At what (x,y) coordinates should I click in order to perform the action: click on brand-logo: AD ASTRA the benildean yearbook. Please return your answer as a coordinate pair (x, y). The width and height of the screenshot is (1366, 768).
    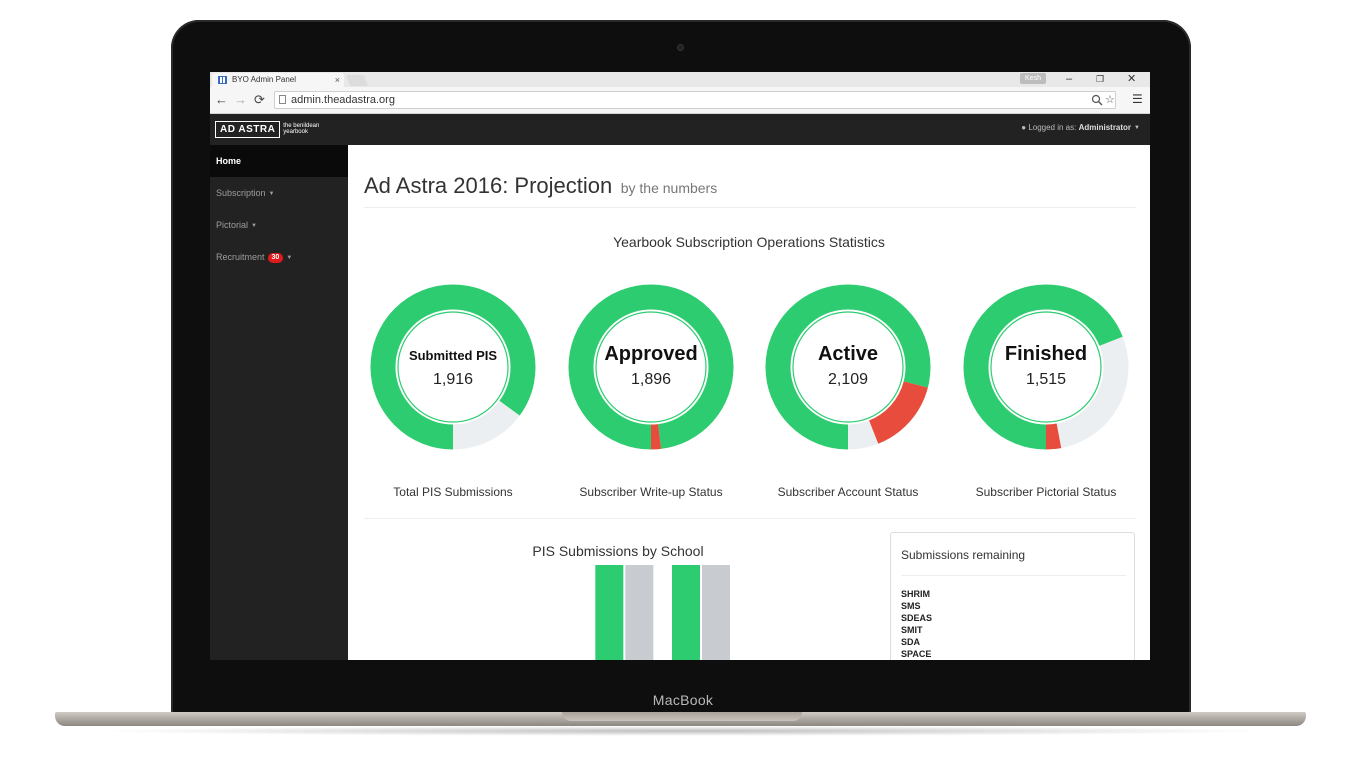
    Looking at the image, I should click on (269, 129).